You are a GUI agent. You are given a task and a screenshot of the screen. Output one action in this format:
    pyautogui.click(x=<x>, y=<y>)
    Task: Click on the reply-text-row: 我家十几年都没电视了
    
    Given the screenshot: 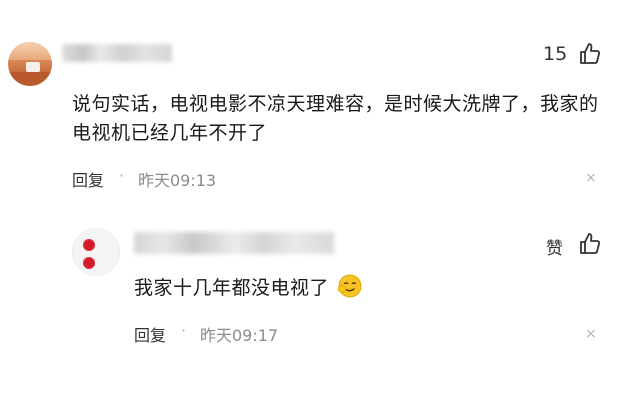 What is the action you would take?
    pyautogui.click(x=248, y=287)
    